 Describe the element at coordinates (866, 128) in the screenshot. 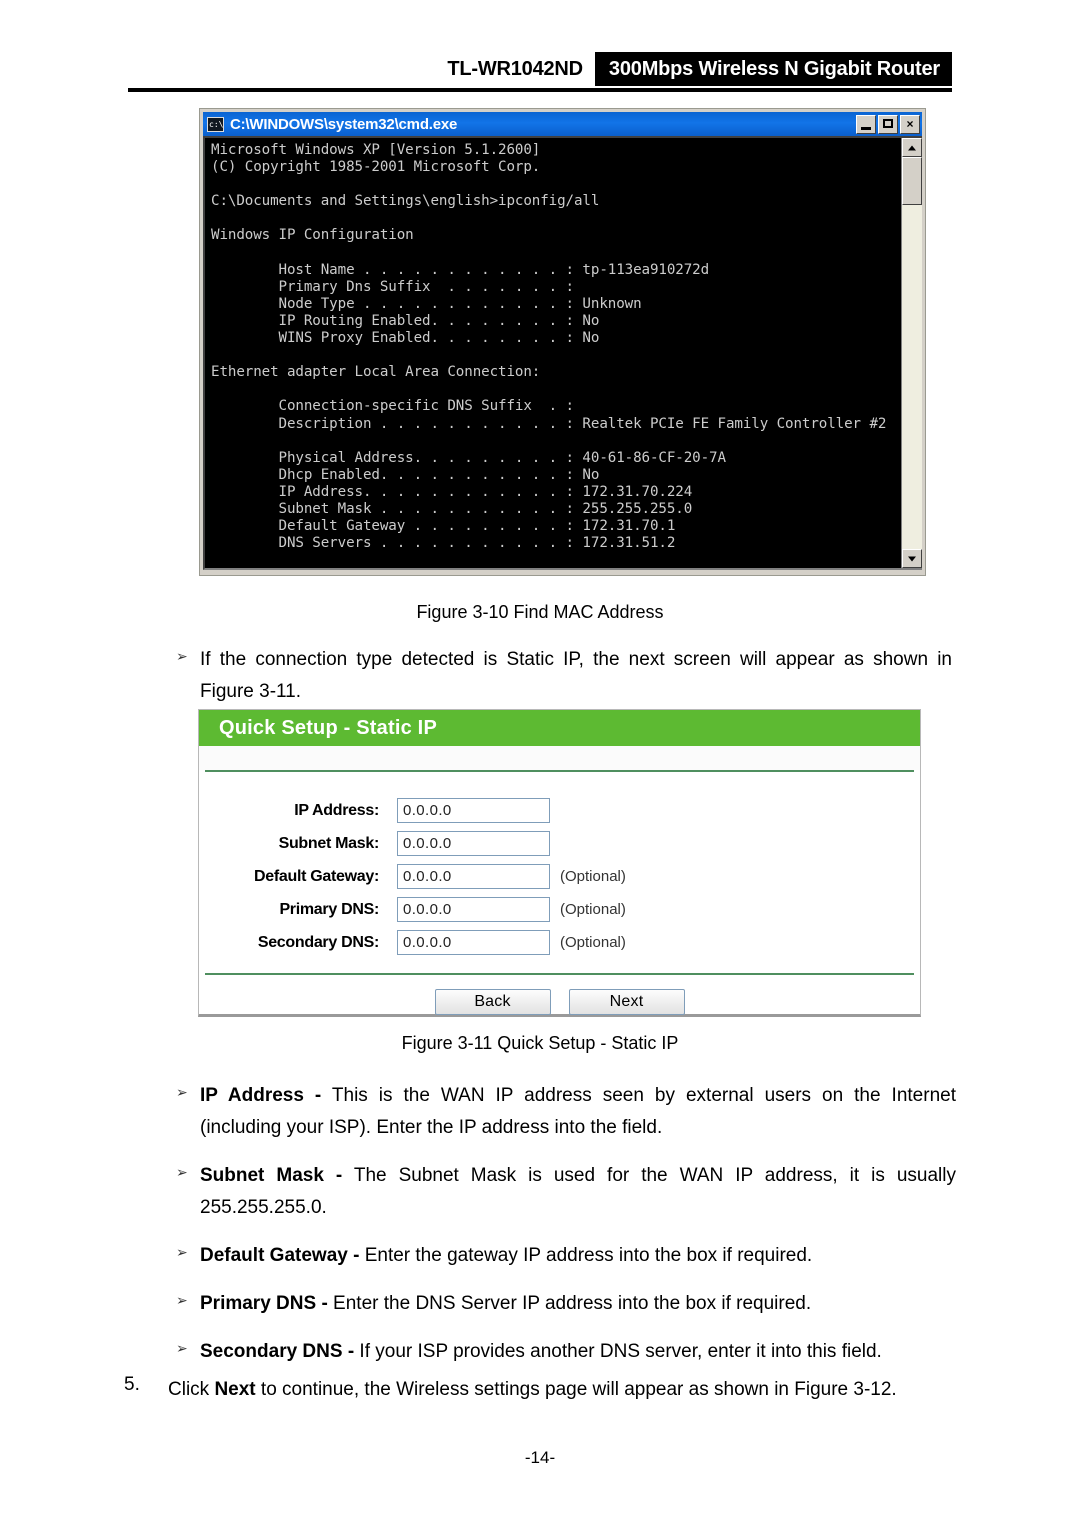

I see `minimize-icon` at that location.